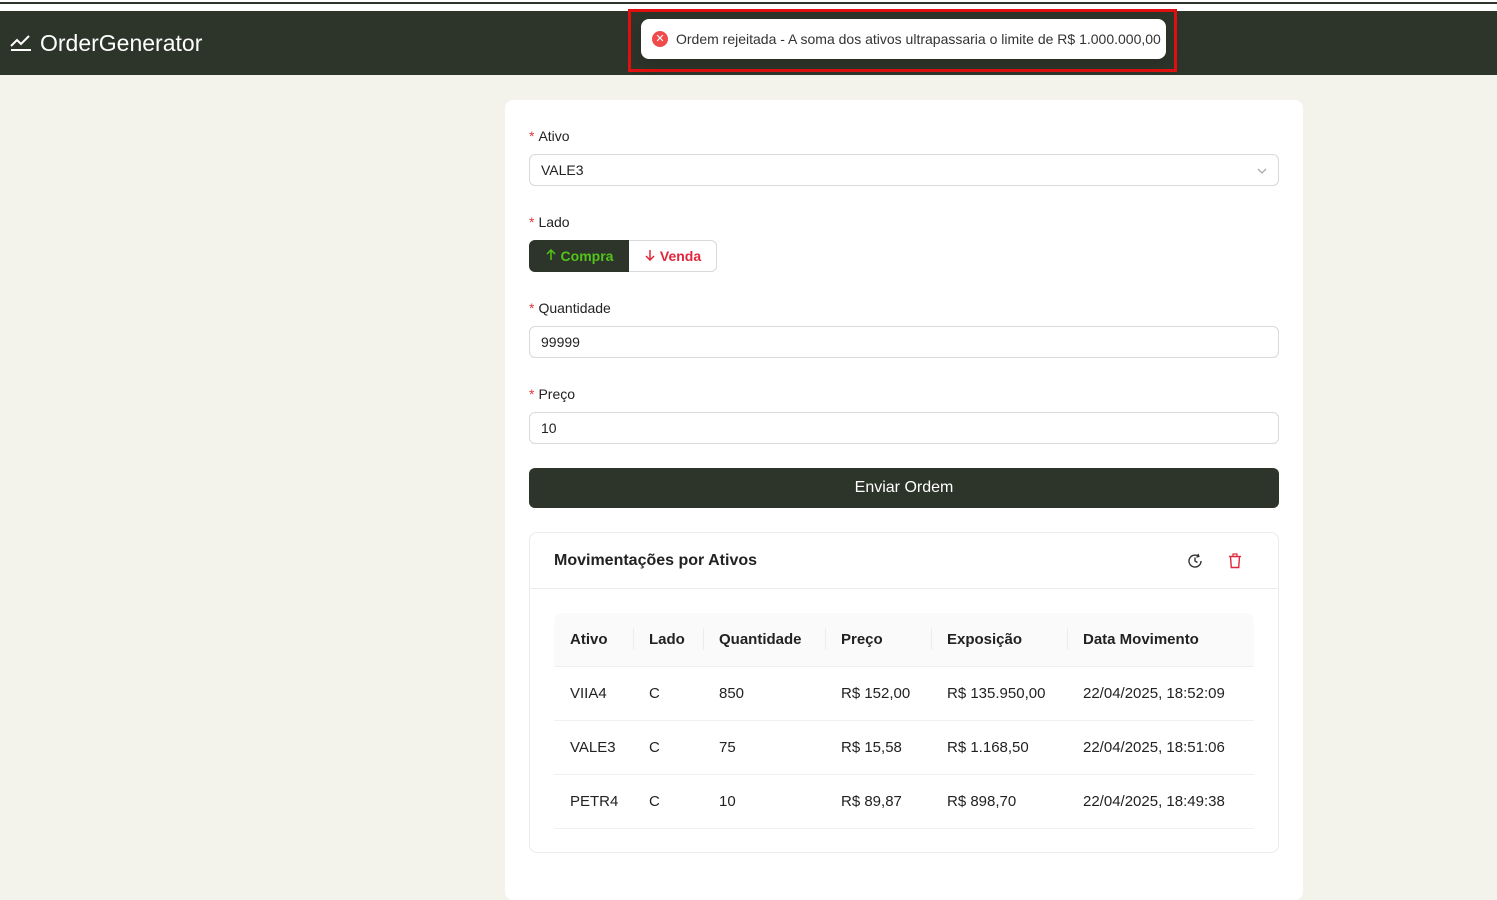  I want to click on trash-icon, so click(1235, 561).